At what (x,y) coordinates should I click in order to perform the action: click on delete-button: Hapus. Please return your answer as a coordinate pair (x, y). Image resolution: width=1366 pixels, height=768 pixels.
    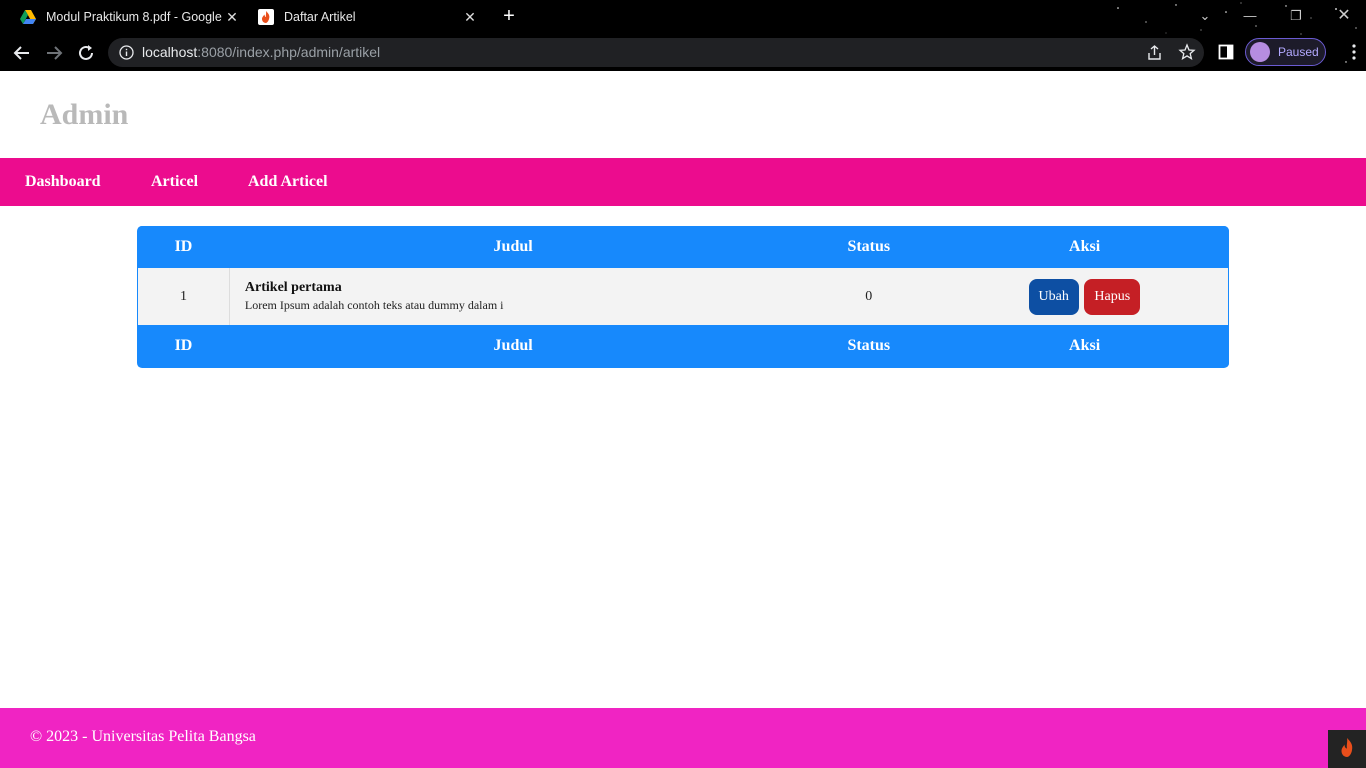
    Looking at the image, I should click on (1112, 296).